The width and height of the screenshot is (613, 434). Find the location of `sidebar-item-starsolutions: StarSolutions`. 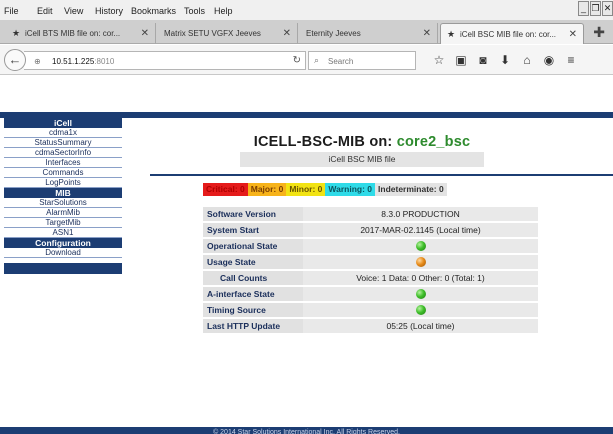

sidebar-item-starsolutions: StarSolutions is located at coordinates (63, 203).